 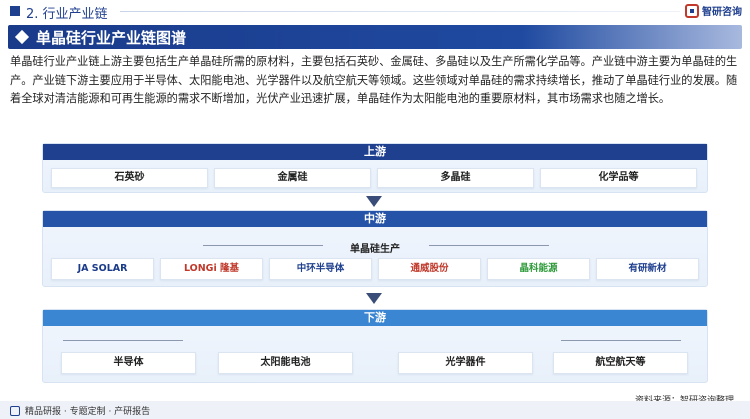 What do you see at coordinates (102, 269) in the screenshot?
I see `company-logo-jasolar: JA SOLAR` at bounding box center [102, 269].